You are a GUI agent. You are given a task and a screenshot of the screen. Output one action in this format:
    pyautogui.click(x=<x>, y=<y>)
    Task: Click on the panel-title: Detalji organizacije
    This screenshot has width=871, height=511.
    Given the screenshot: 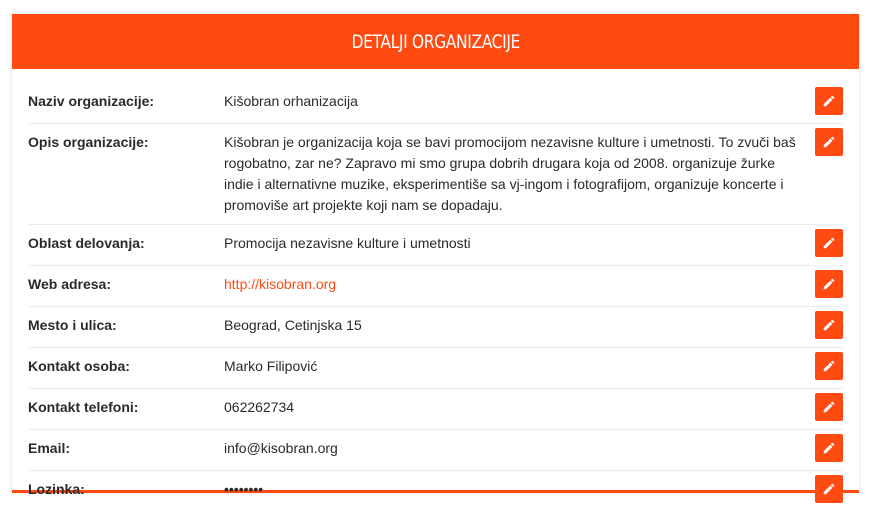 What is the action you would take?
    pyautogui.click(x=435, y=41)
    